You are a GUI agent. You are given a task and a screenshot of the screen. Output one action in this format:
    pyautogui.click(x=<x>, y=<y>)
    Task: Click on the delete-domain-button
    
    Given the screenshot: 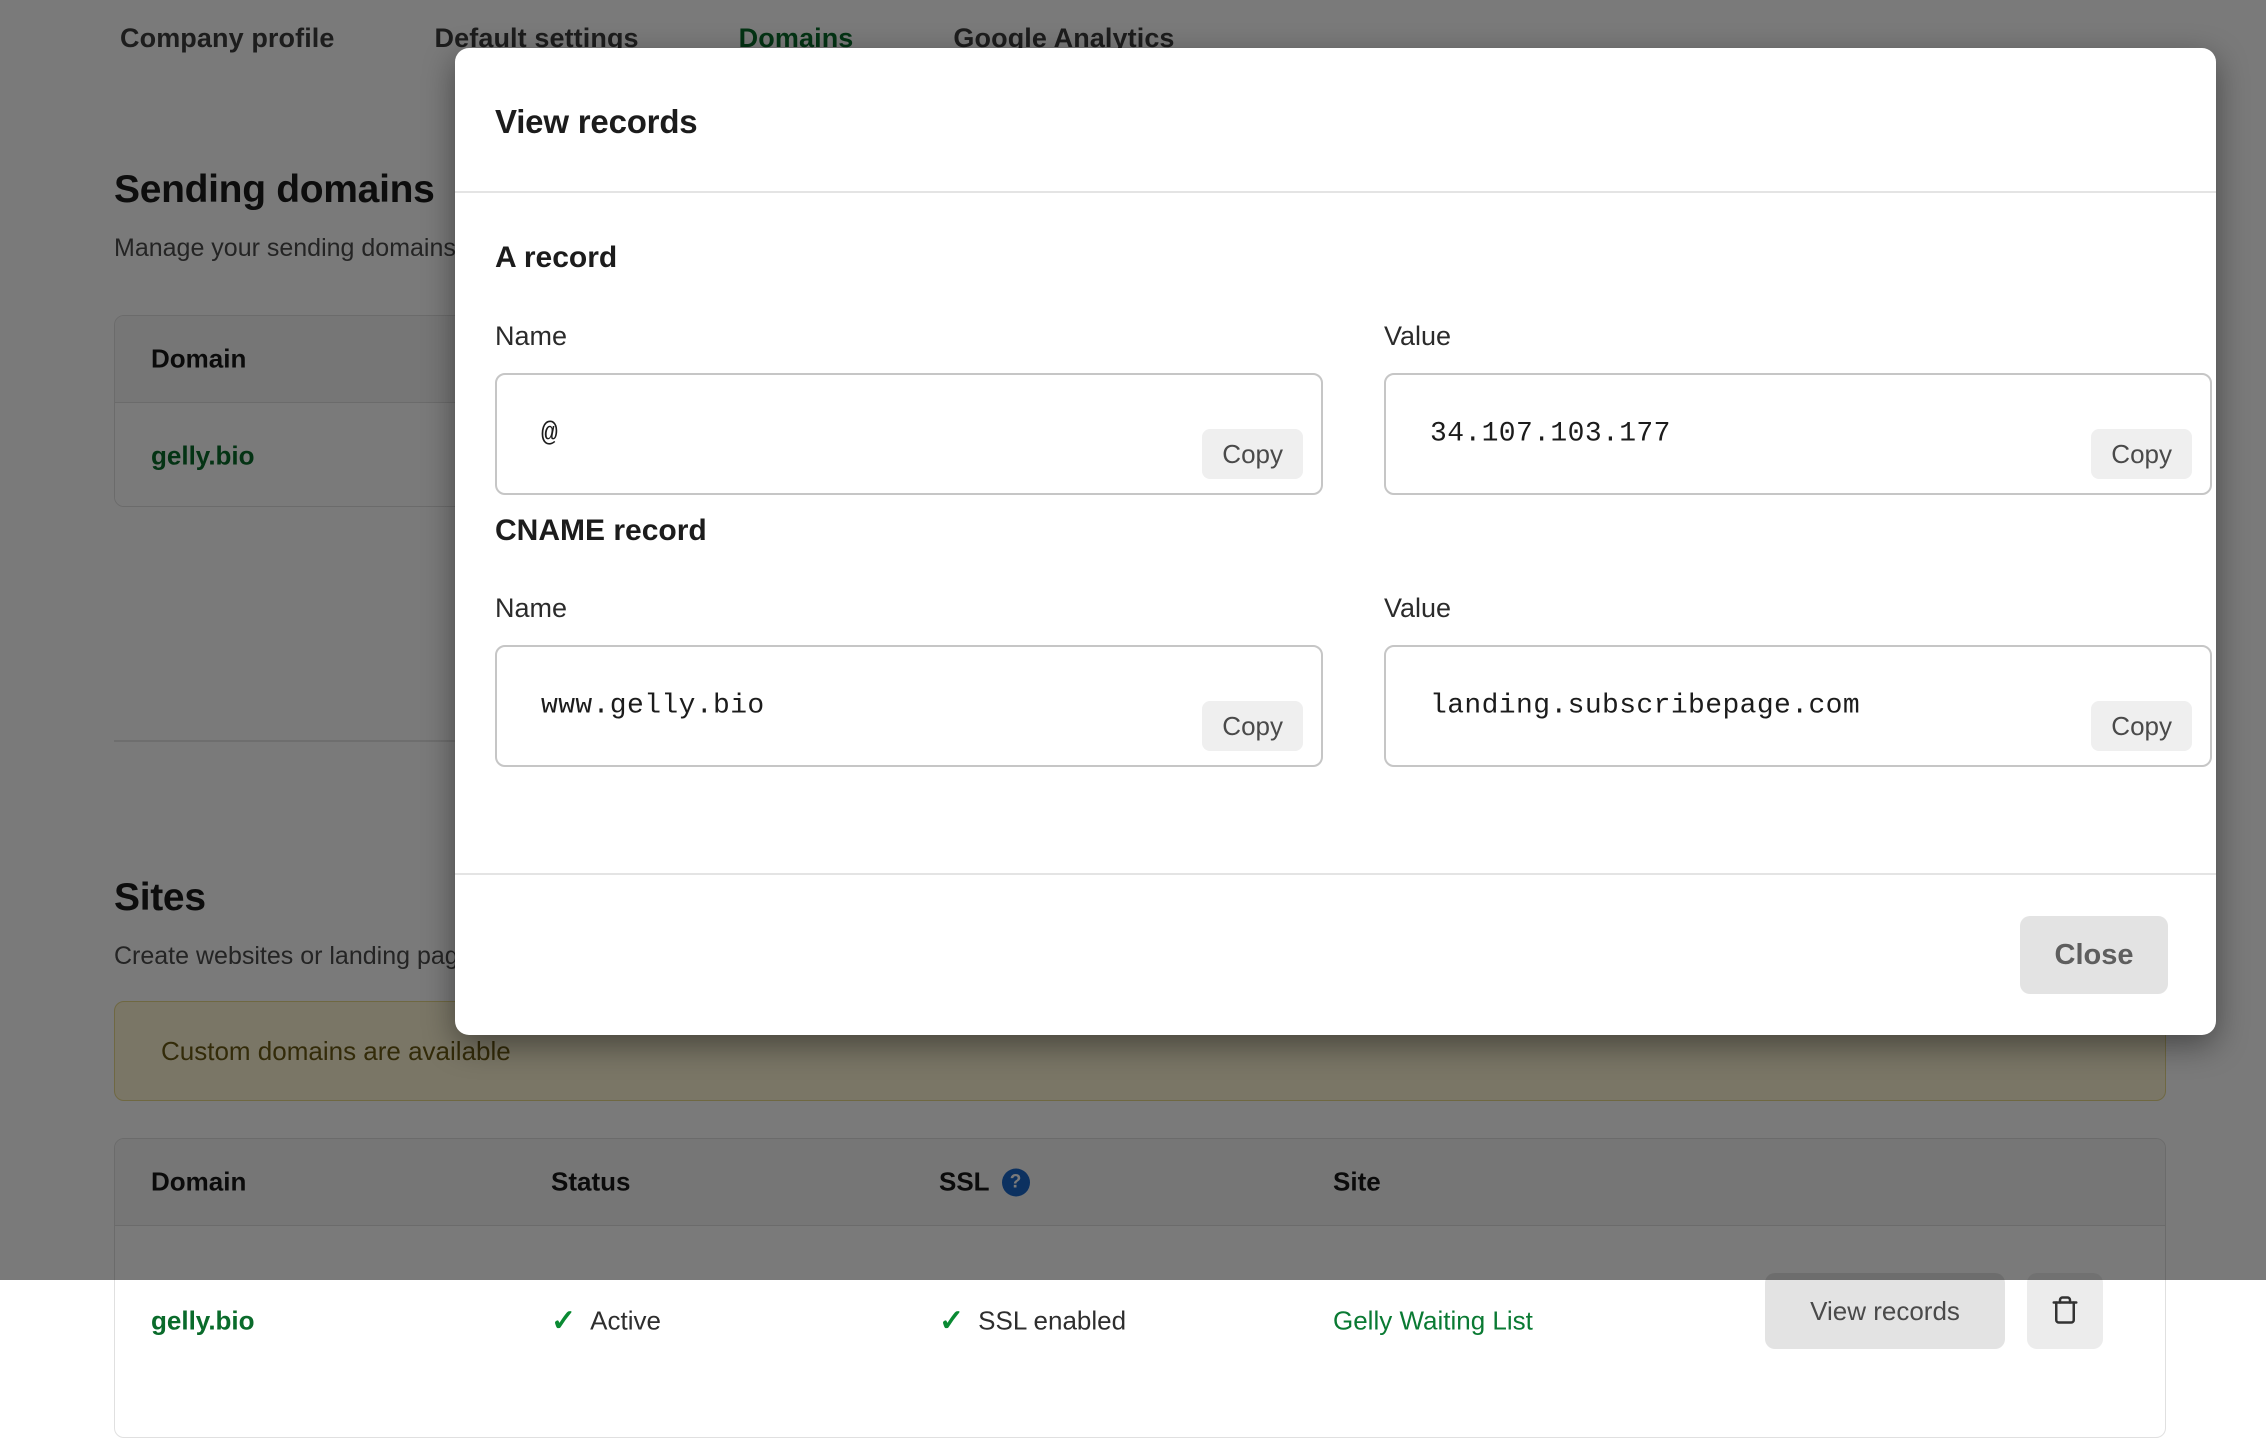 What is the action you would take?
    pyautogui.click(x=2065, y=1311)
    